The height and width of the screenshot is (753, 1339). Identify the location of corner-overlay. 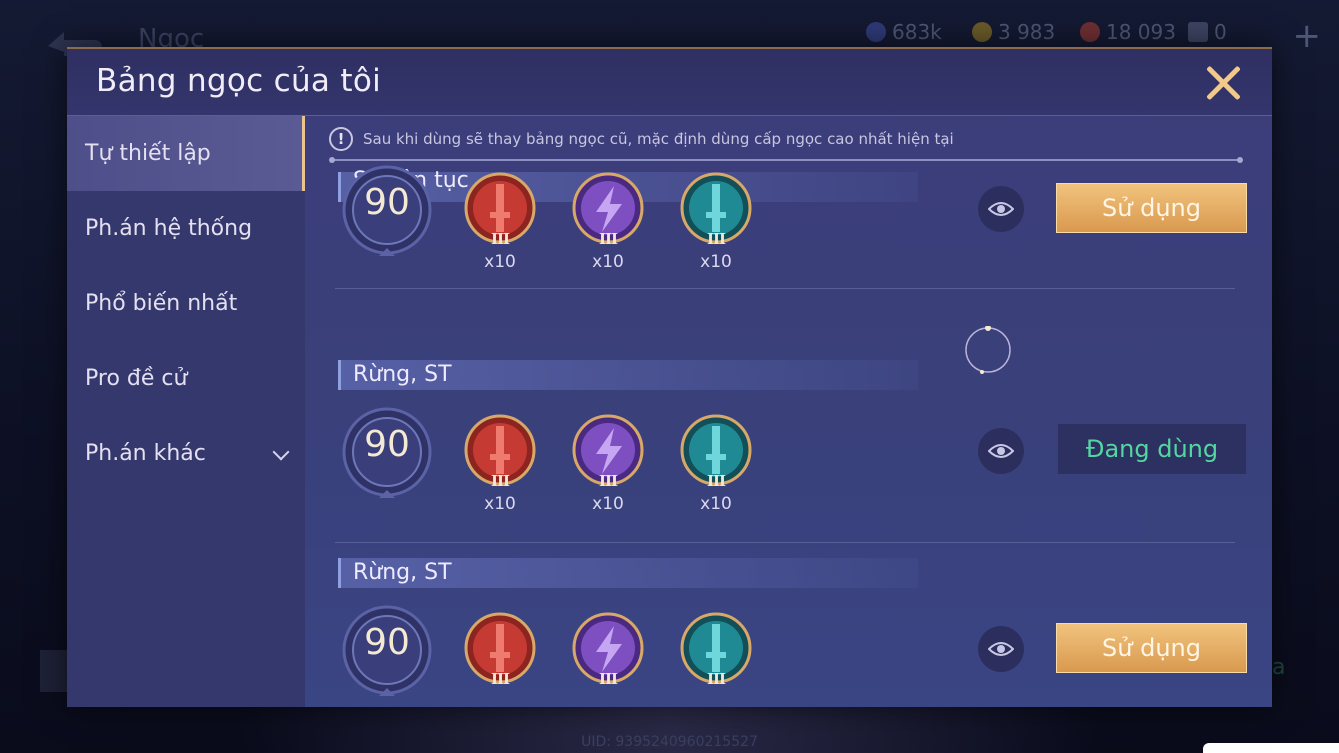
(1271, 748).